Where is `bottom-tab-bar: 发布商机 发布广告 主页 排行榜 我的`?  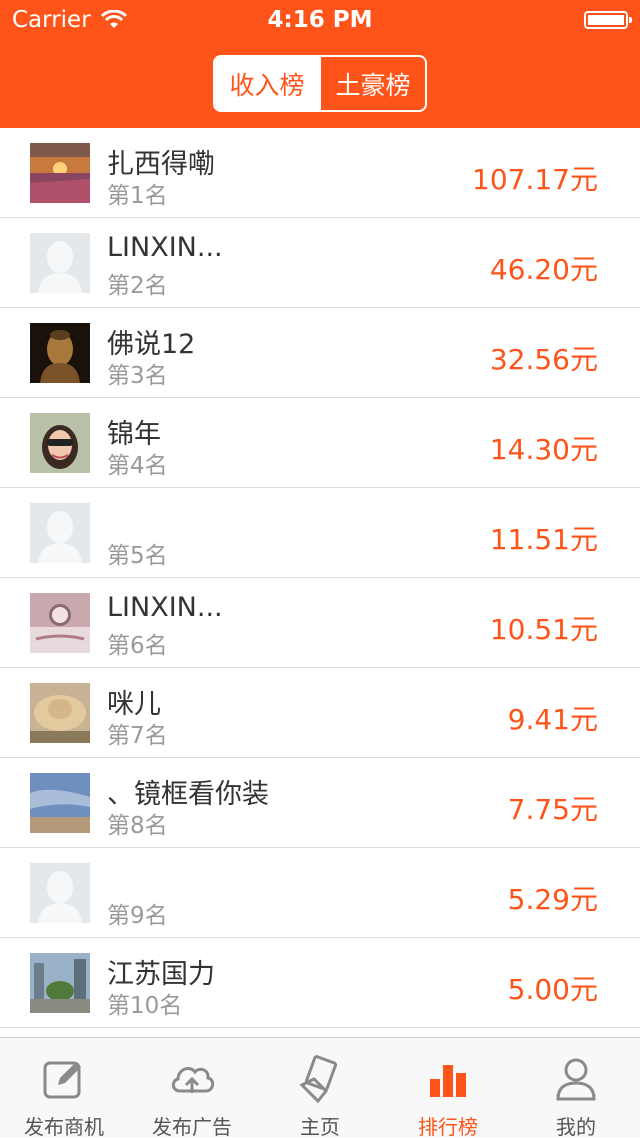
bottom-tab-bar: 发布商机 发布广告 主页 排行榜 我的 is located at coordinates (320, 1088).